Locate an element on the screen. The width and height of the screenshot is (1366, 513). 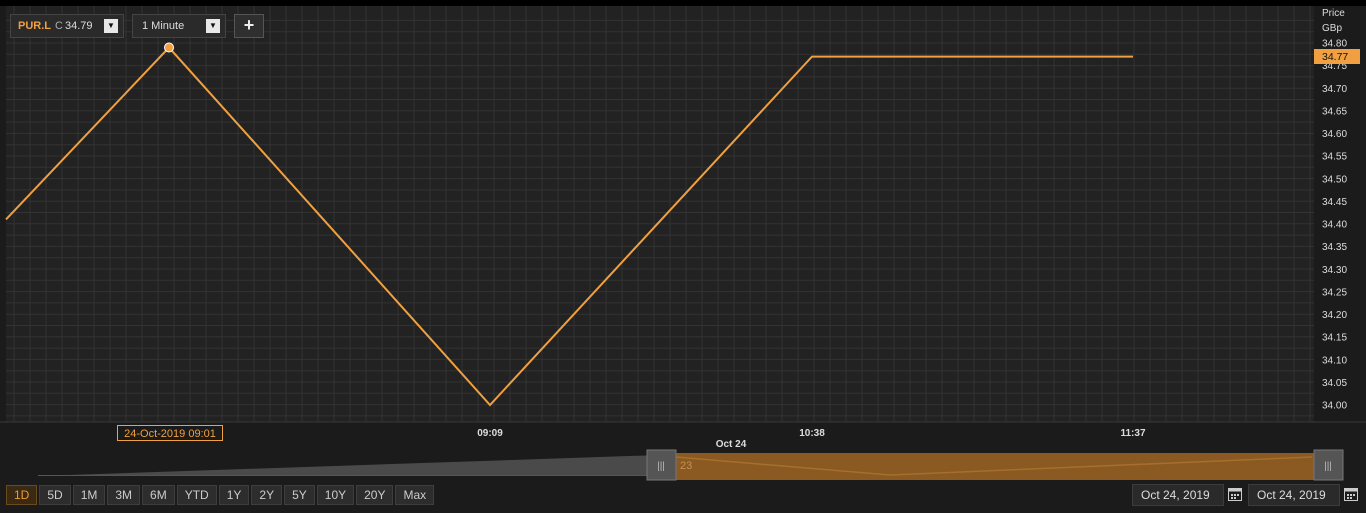
y-tick-label: 34.65 is located at coordinates (1334, 111).